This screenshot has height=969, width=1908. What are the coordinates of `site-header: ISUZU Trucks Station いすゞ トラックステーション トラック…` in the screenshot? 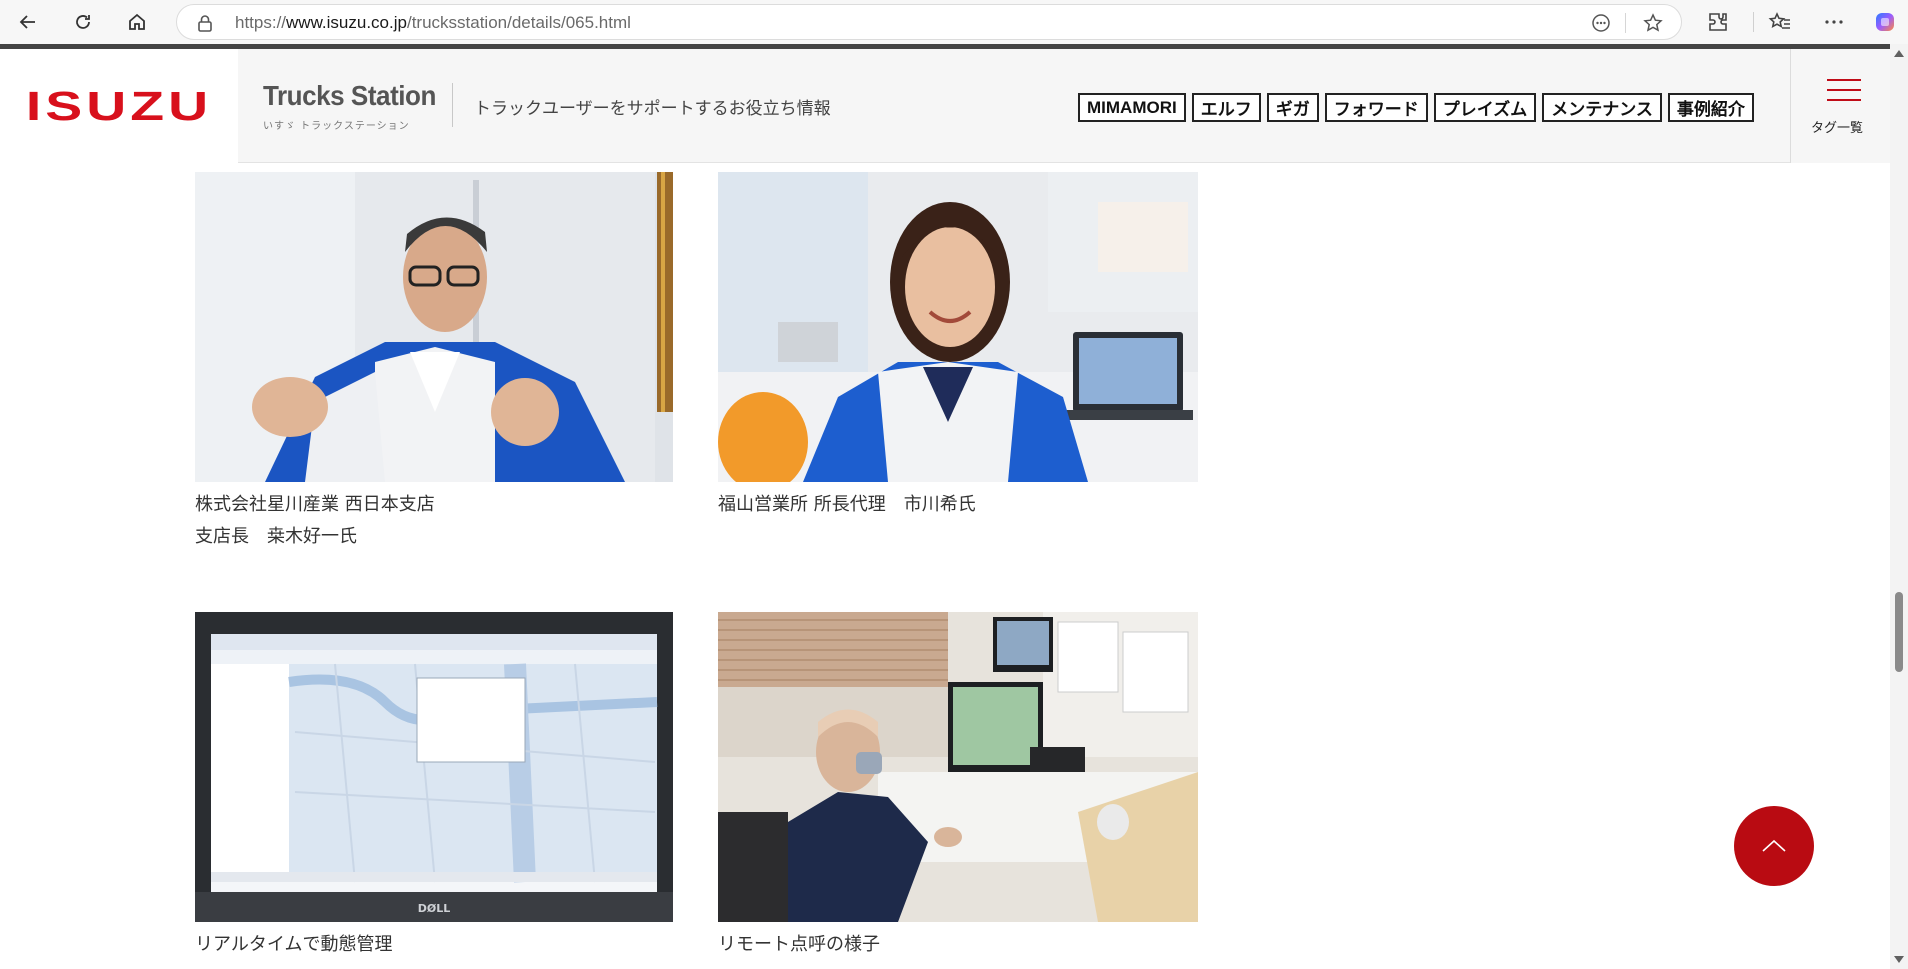 It's located at (945, 106).